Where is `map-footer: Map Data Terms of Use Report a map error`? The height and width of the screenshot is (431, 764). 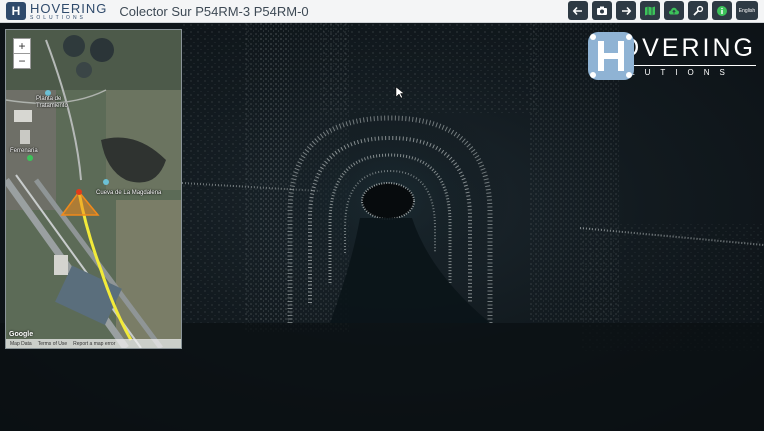 map-footer: Map Data Terms of Use Report a map error is located at coordinates (93, 343).